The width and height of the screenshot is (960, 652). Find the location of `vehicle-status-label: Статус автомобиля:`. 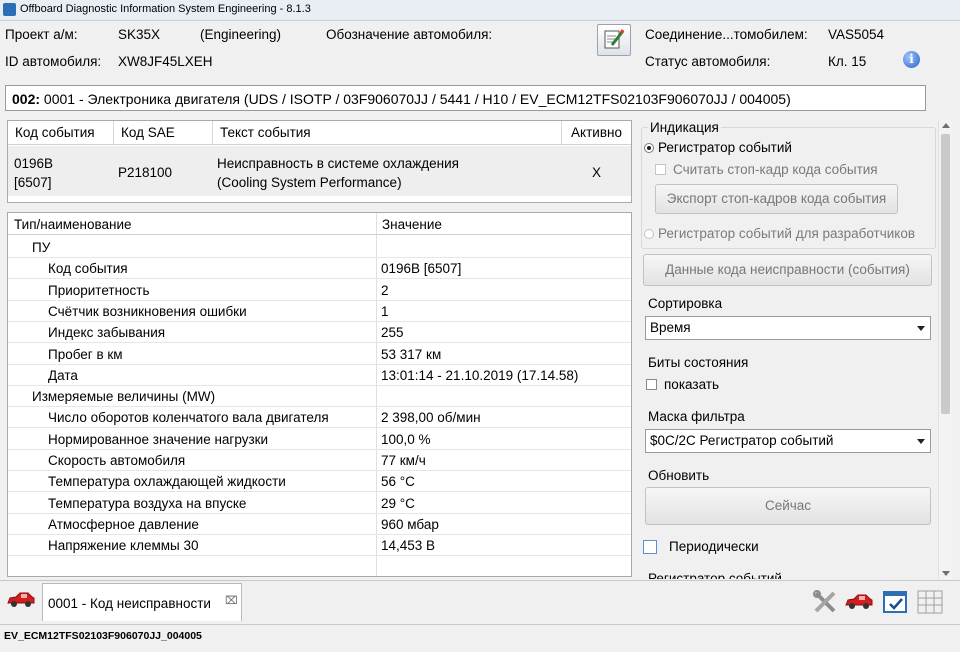

vehicle-status-label: Статус автомобиля: is located at coordinates (708, 61).